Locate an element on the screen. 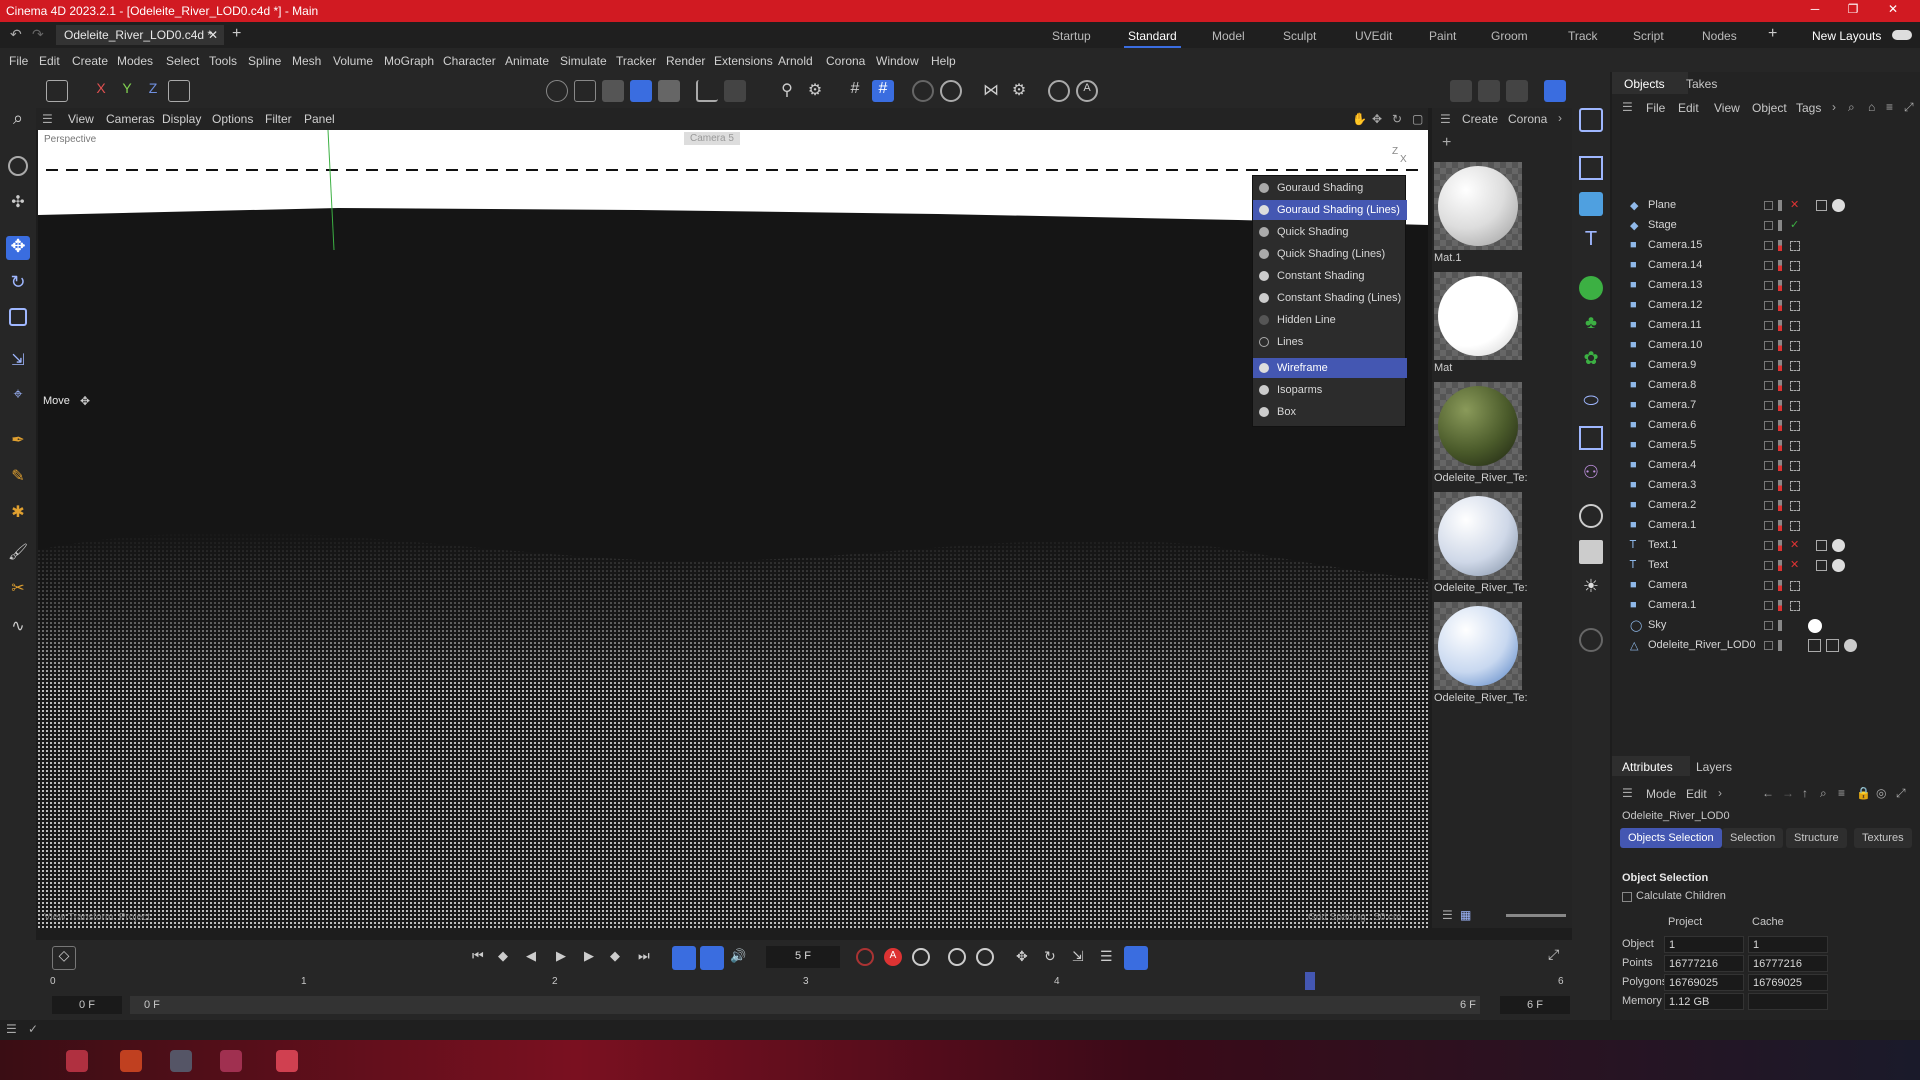 The image size is (1920, 1080). timeline-ruler: 0 1 2 3 4 5 6 is located at coordinates (807, 981).